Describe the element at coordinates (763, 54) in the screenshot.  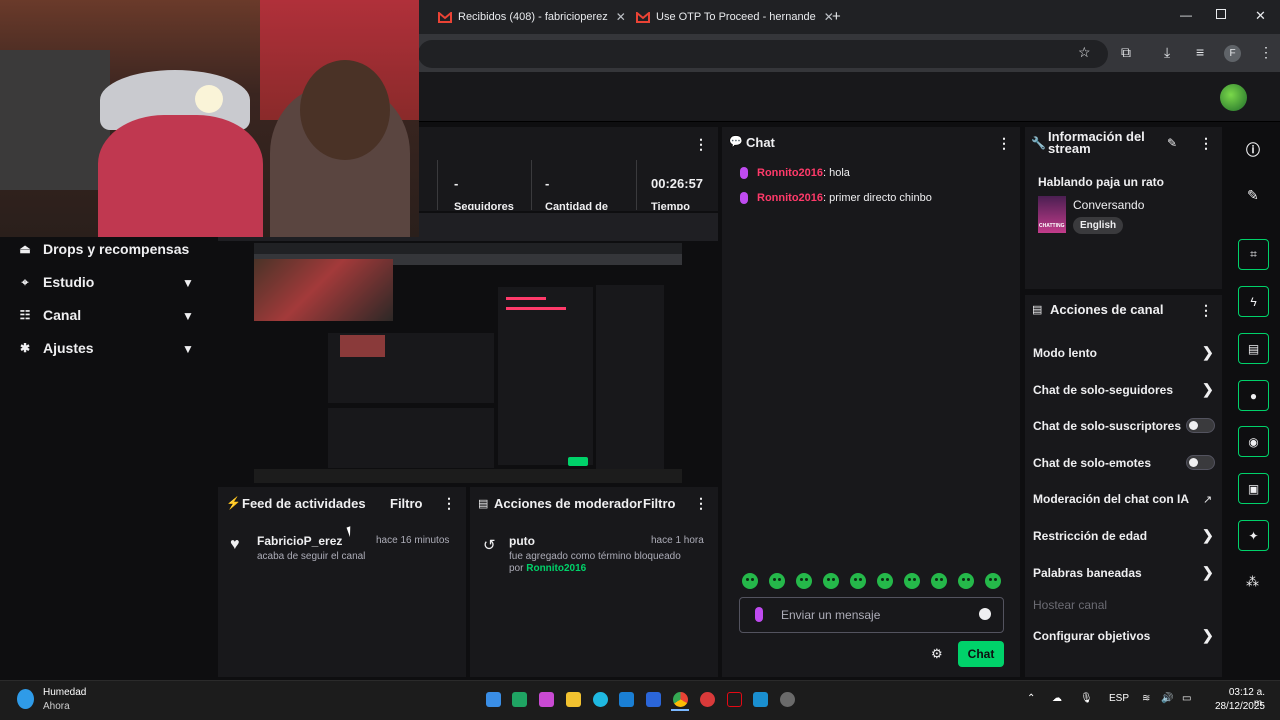
I see `address-bar` at that location.